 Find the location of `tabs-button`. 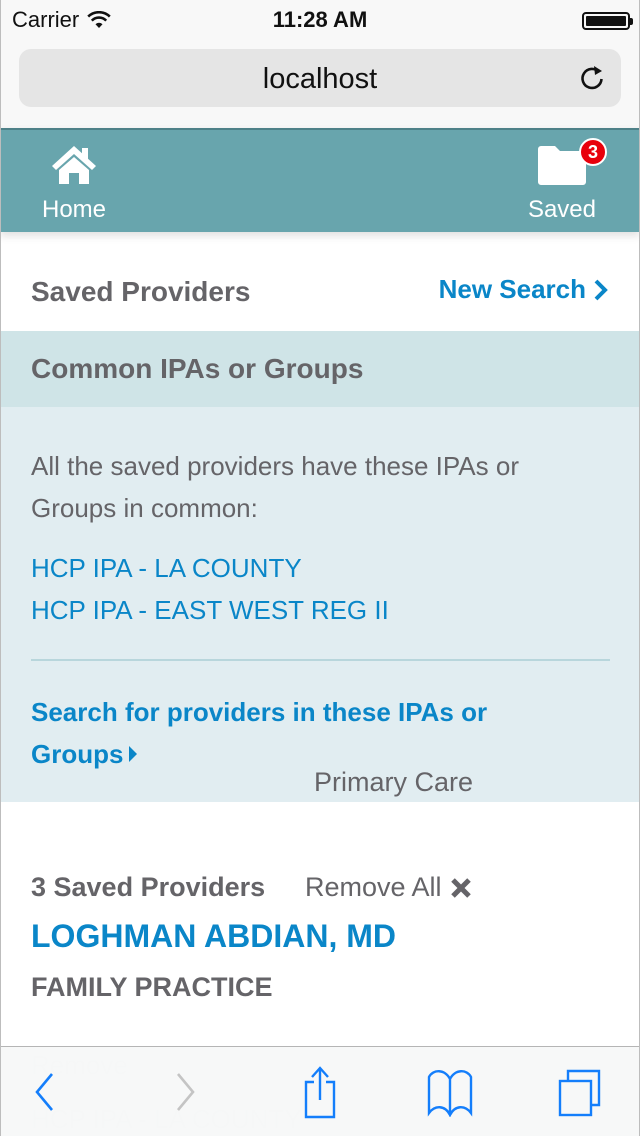

tabs-button is located at coordinates (580, 1091).